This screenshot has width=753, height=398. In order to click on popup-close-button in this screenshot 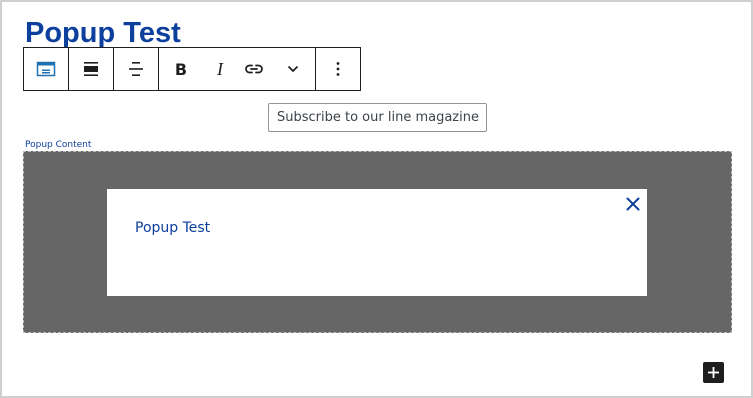, I will do `click(633, 204)`.